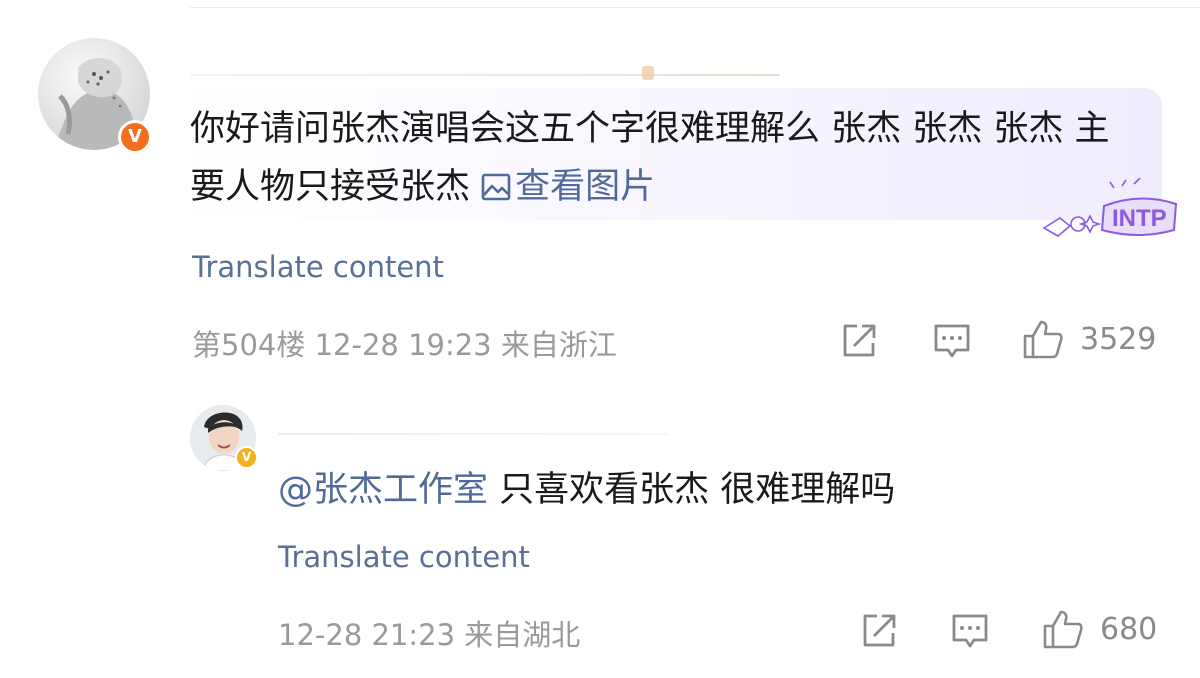  What do you see at coordinates (473, 434) in the screenshot?
I see `replier-name-redacted` at bounding box center [473, 434].